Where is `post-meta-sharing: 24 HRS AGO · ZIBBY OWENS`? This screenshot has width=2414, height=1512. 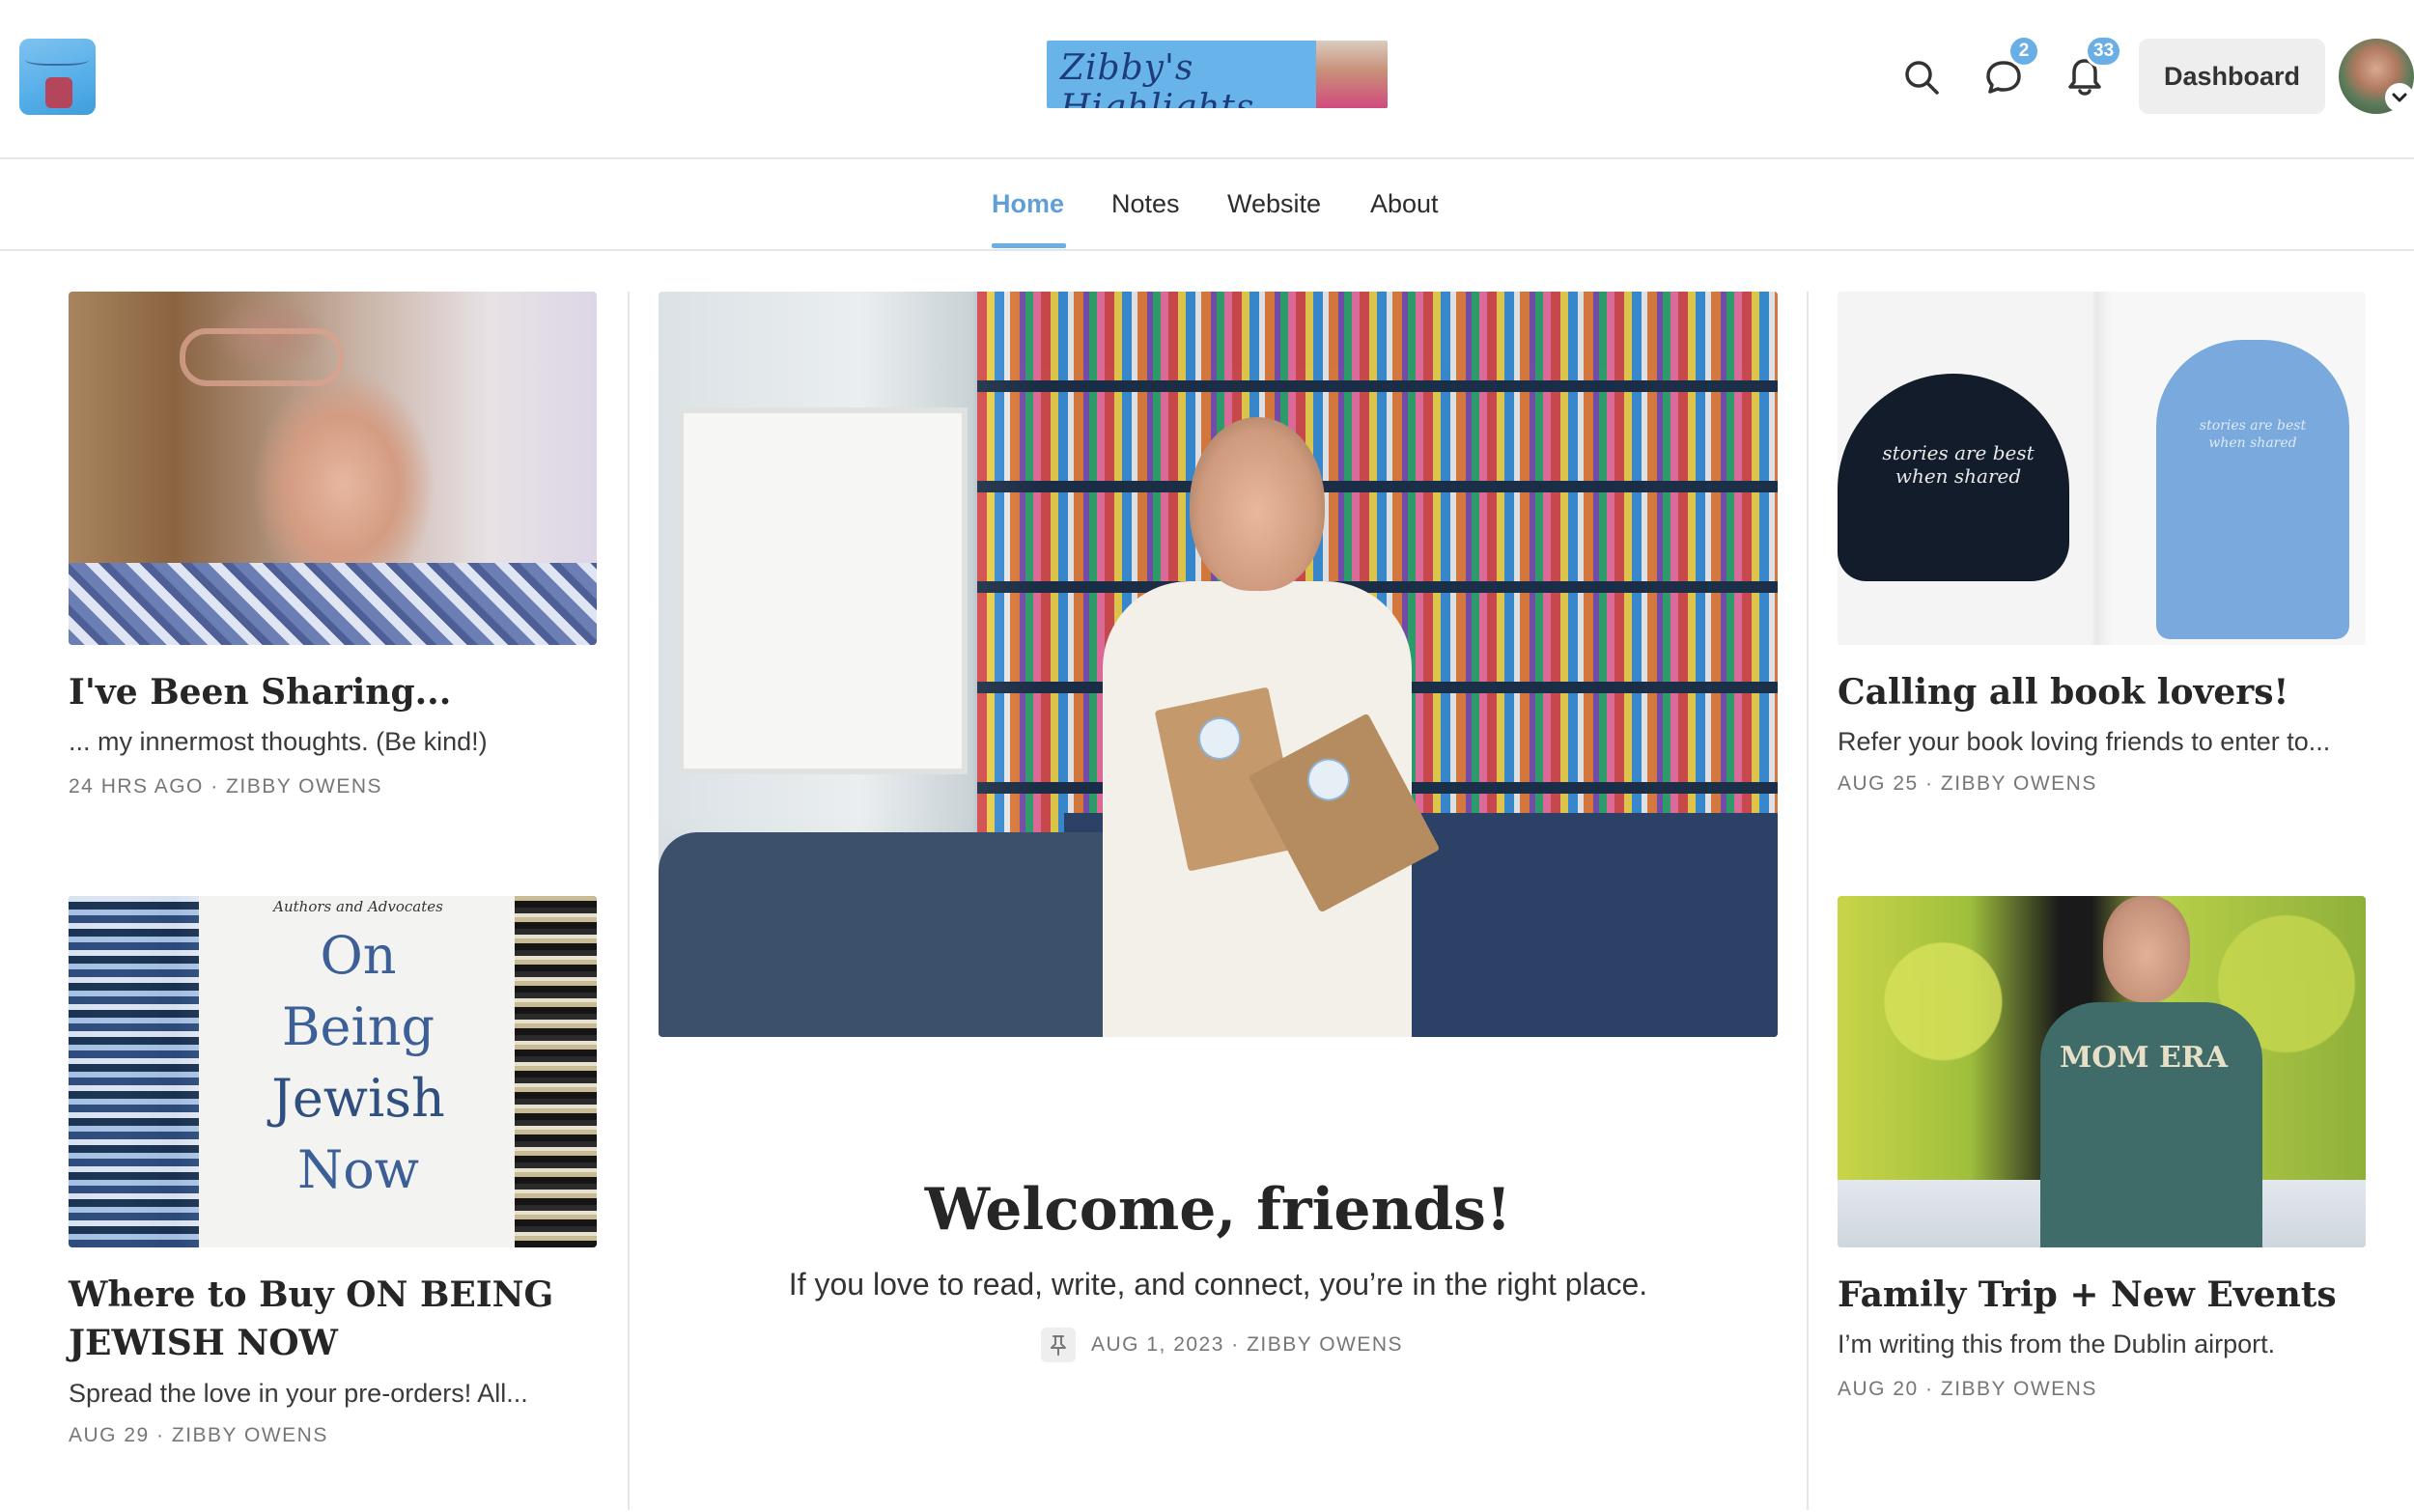 post-meta-sharing: 24 HRS AGO · ZIBBY OWENS is located at coordinates (226, 787).